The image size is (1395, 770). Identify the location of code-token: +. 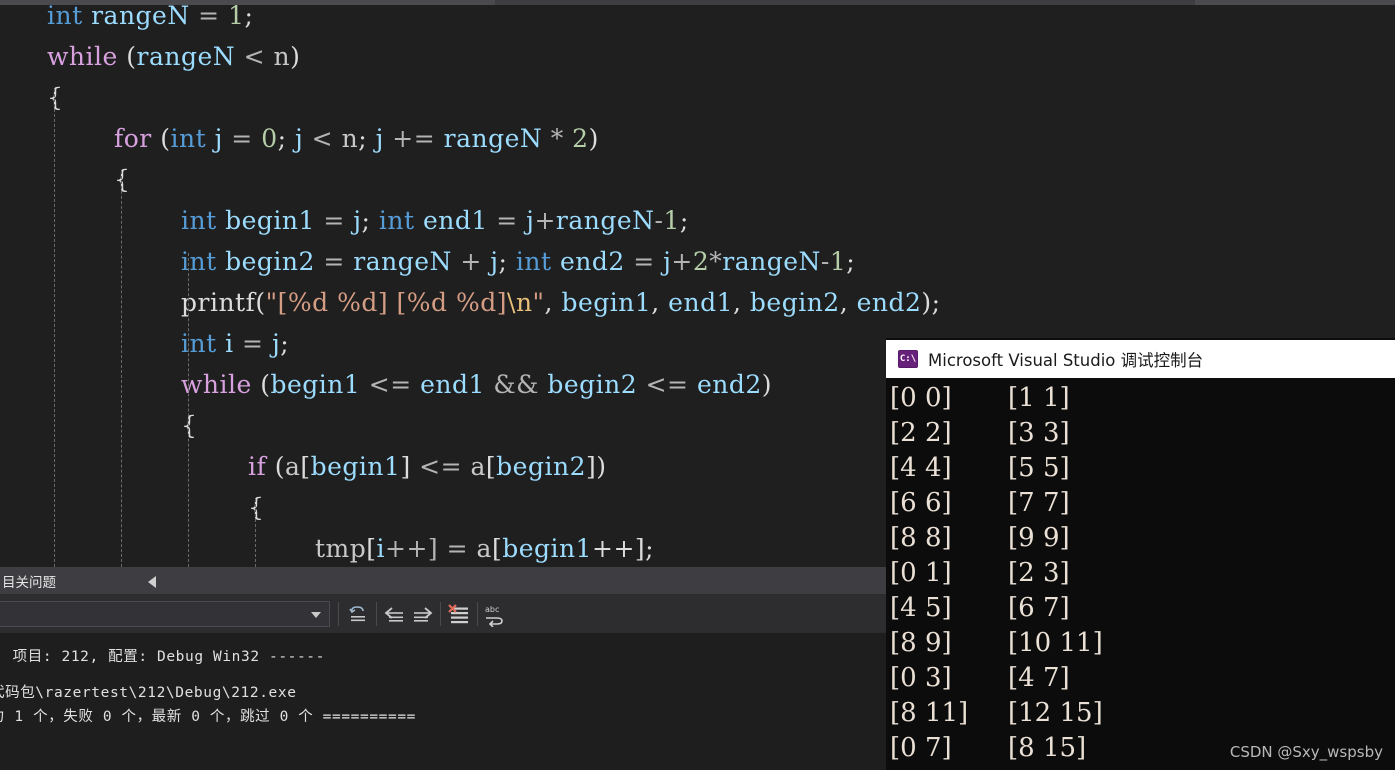
(471, 261).